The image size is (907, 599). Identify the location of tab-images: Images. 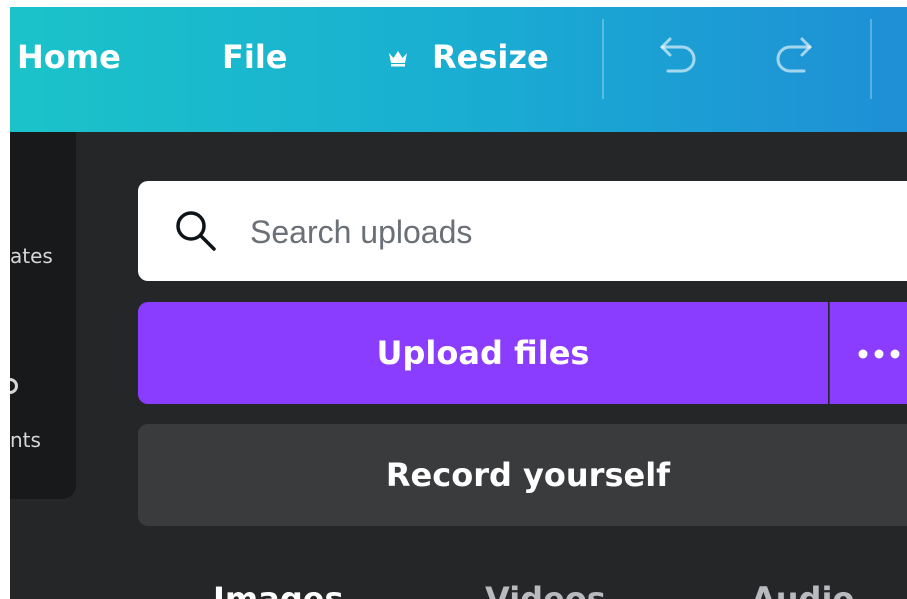
(278, 589).